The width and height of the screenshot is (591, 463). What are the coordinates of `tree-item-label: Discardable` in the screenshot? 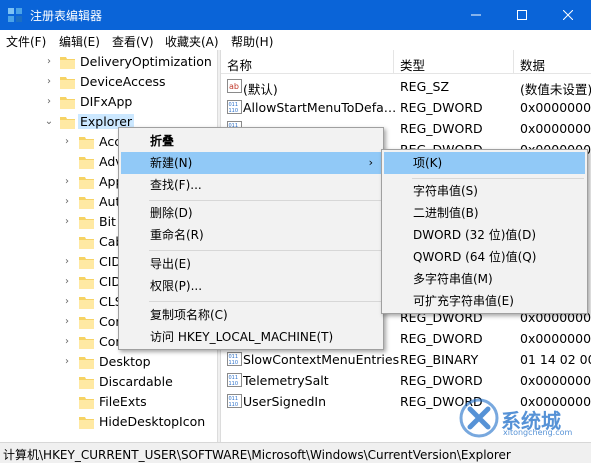 It's located at (136, 381).